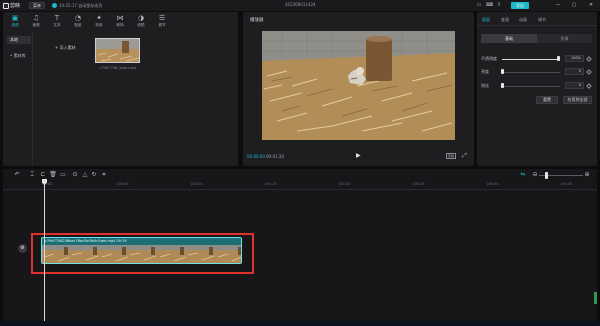 Image resolution: width=600 pixels, height=326 pixels. Describe the element at coordinates (15, 6) in the screenshot. I see `app-name: 剪映` at that location.